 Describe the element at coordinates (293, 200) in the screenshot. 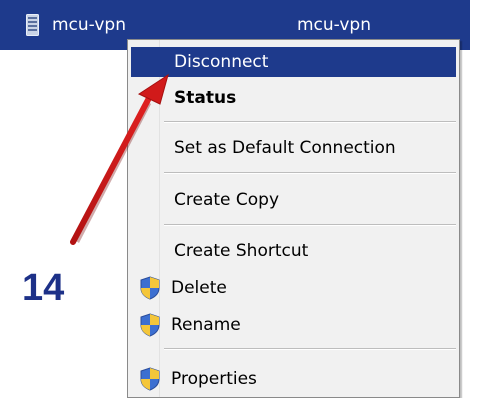

I see `menu-item-create-copy: Create Copy` at that location.